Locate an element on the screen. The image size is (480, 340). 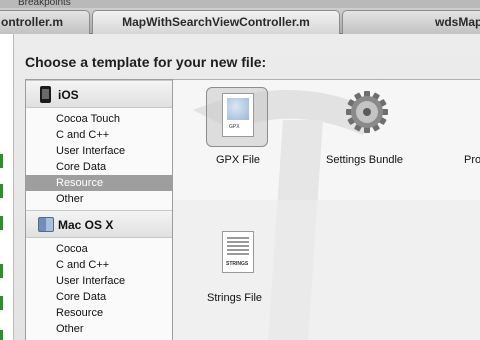
tab-label: MapWithSearchViewController.m is located at coordinates (216, 22).